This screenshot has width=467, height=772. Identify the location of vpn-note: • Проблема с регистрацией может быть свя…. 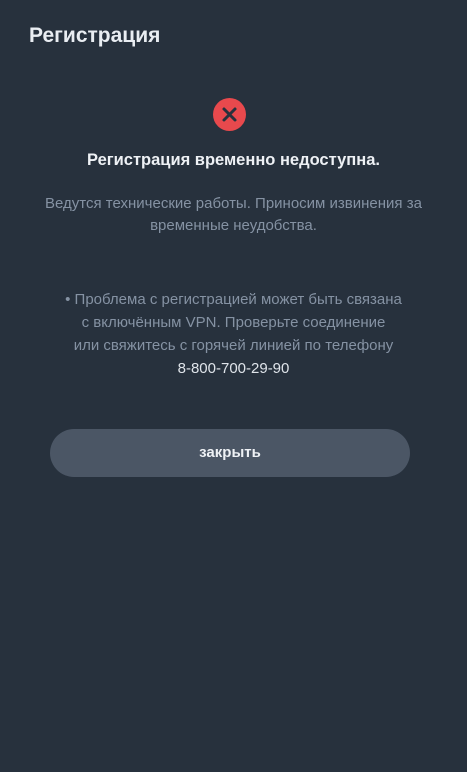
(233, 334).